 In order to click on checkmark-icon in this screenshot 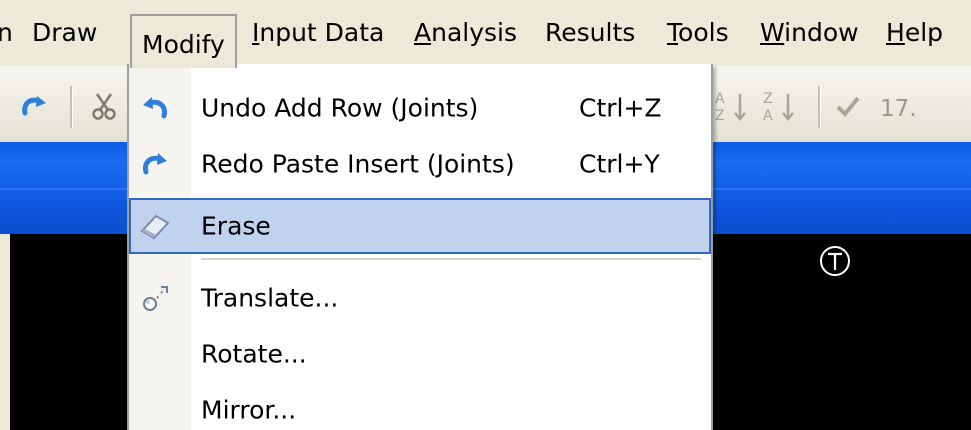, I will do `click(848, 106)`.